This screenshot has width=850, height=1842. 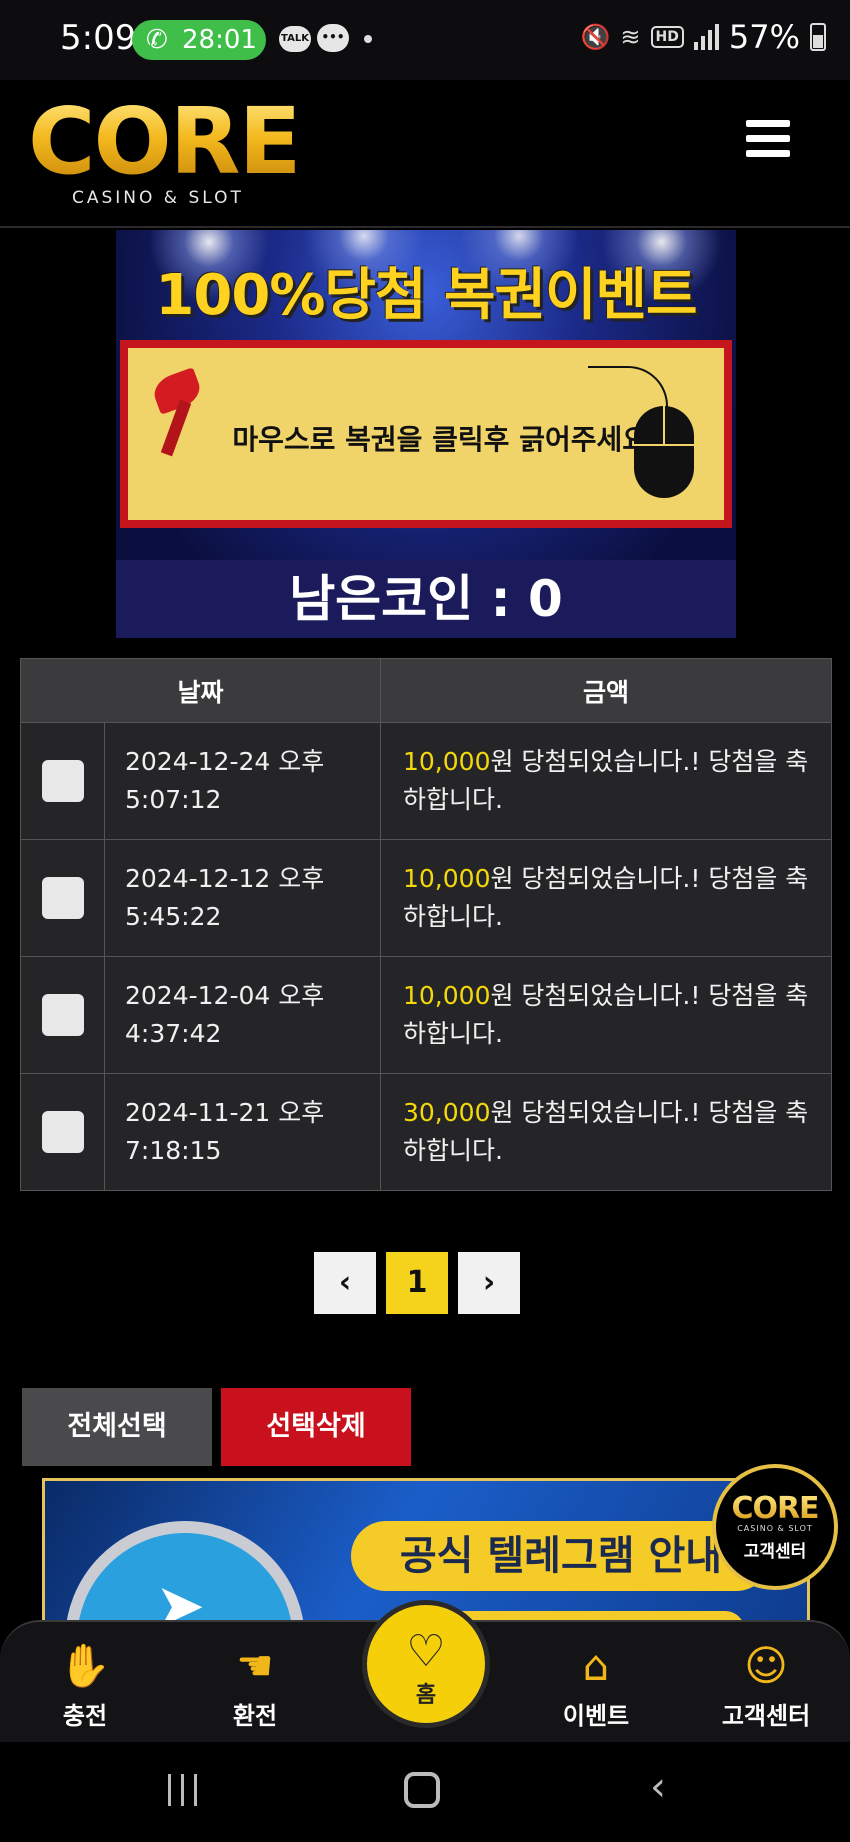 I want to click on recent-apps-icon, so click(x=182, y=1790).